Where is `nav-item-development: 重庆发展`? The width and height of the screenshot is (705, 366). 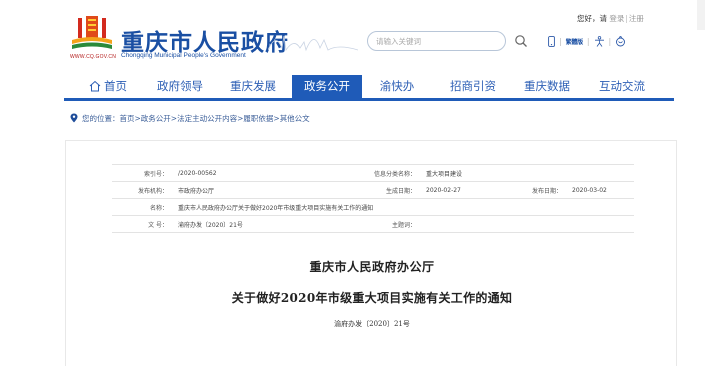 nav-item-development: 重庆发展 is located at coordinates (253, 86).